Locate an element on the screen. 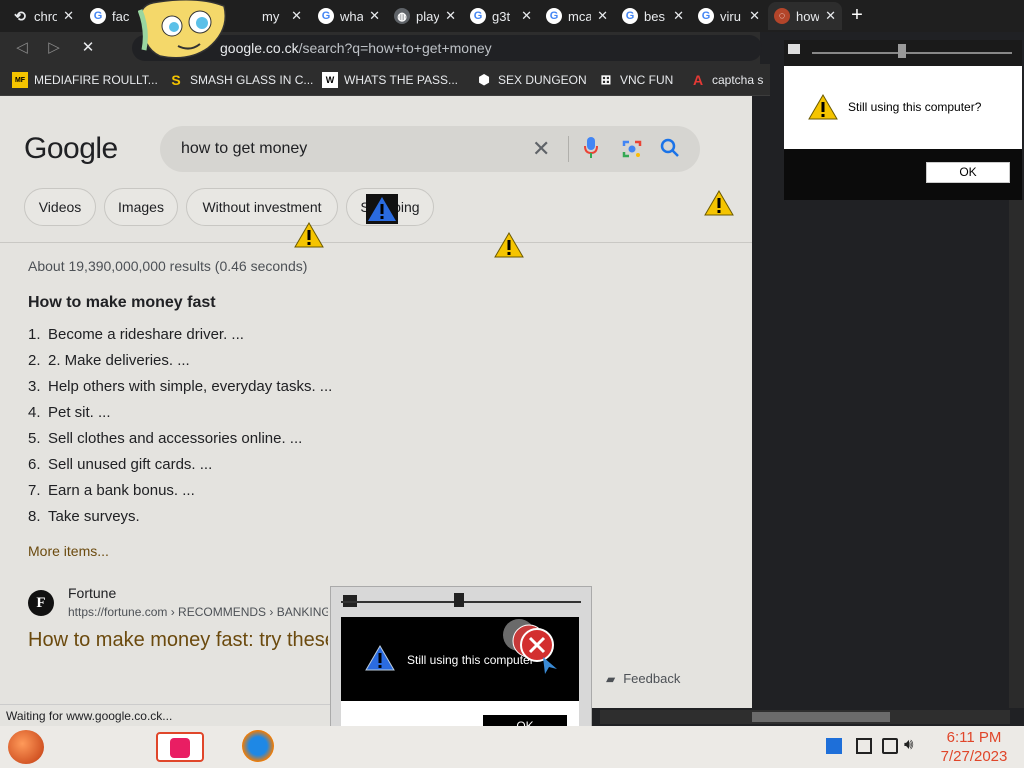 This screenshot has width=1024, height=768. system-clock: 6:11 PM 7/27/2023 is located at coordinates (974, 747).